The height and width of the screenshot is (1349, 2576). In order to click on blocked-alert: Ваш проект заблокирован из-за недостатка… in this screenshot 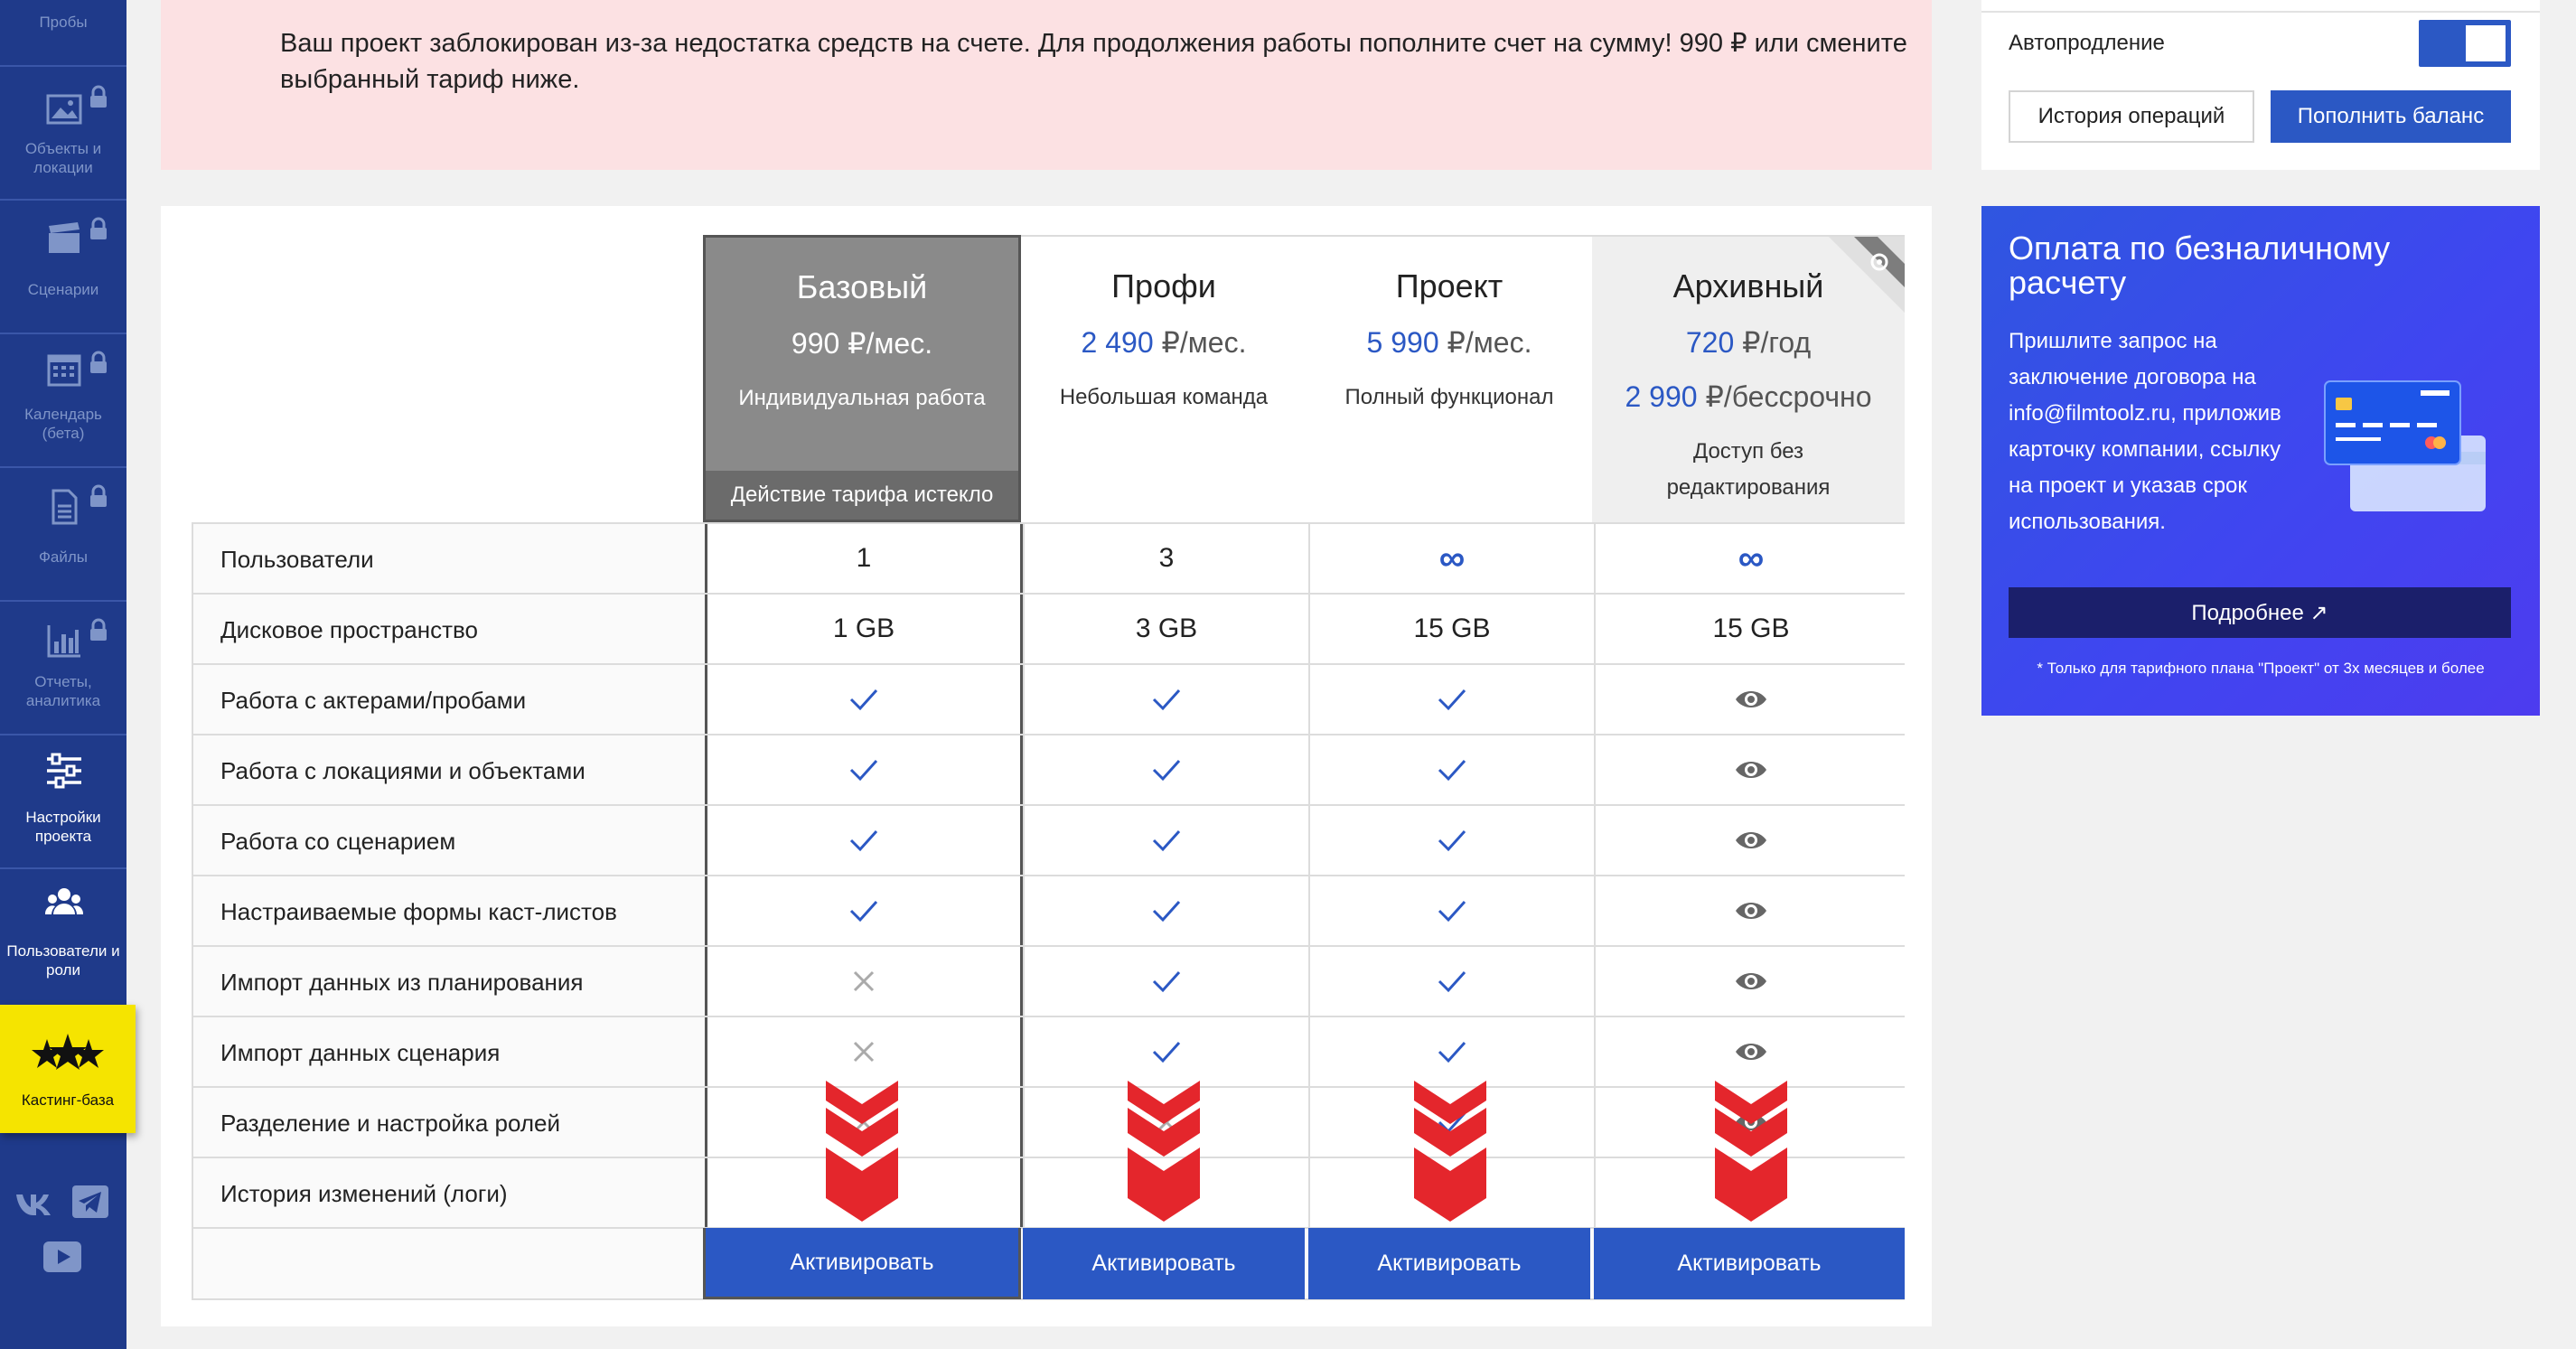, I will do `click(1046, 85)`.